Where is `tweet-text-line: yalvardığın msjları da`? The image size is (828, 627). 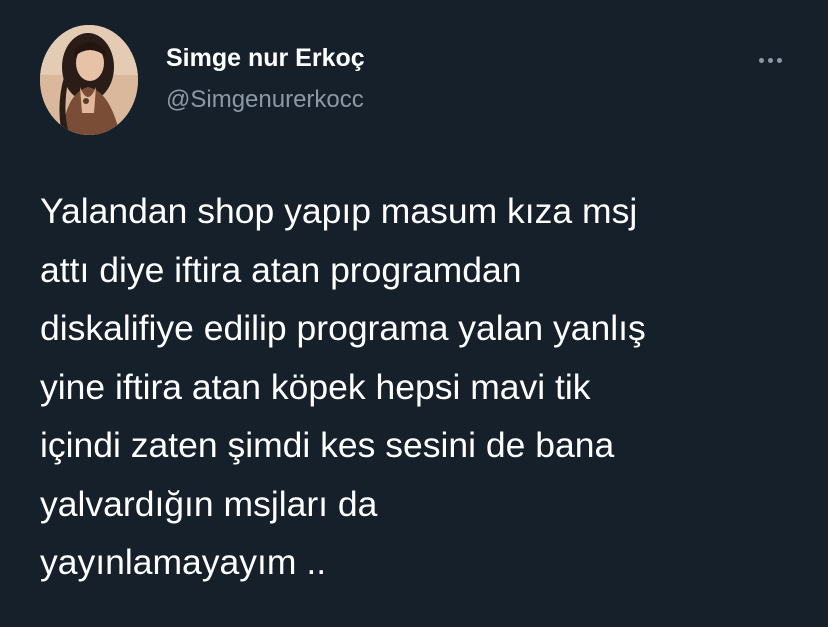
tweet-text-line: yalvardığın msjları da is located at coordinates (209, 503).